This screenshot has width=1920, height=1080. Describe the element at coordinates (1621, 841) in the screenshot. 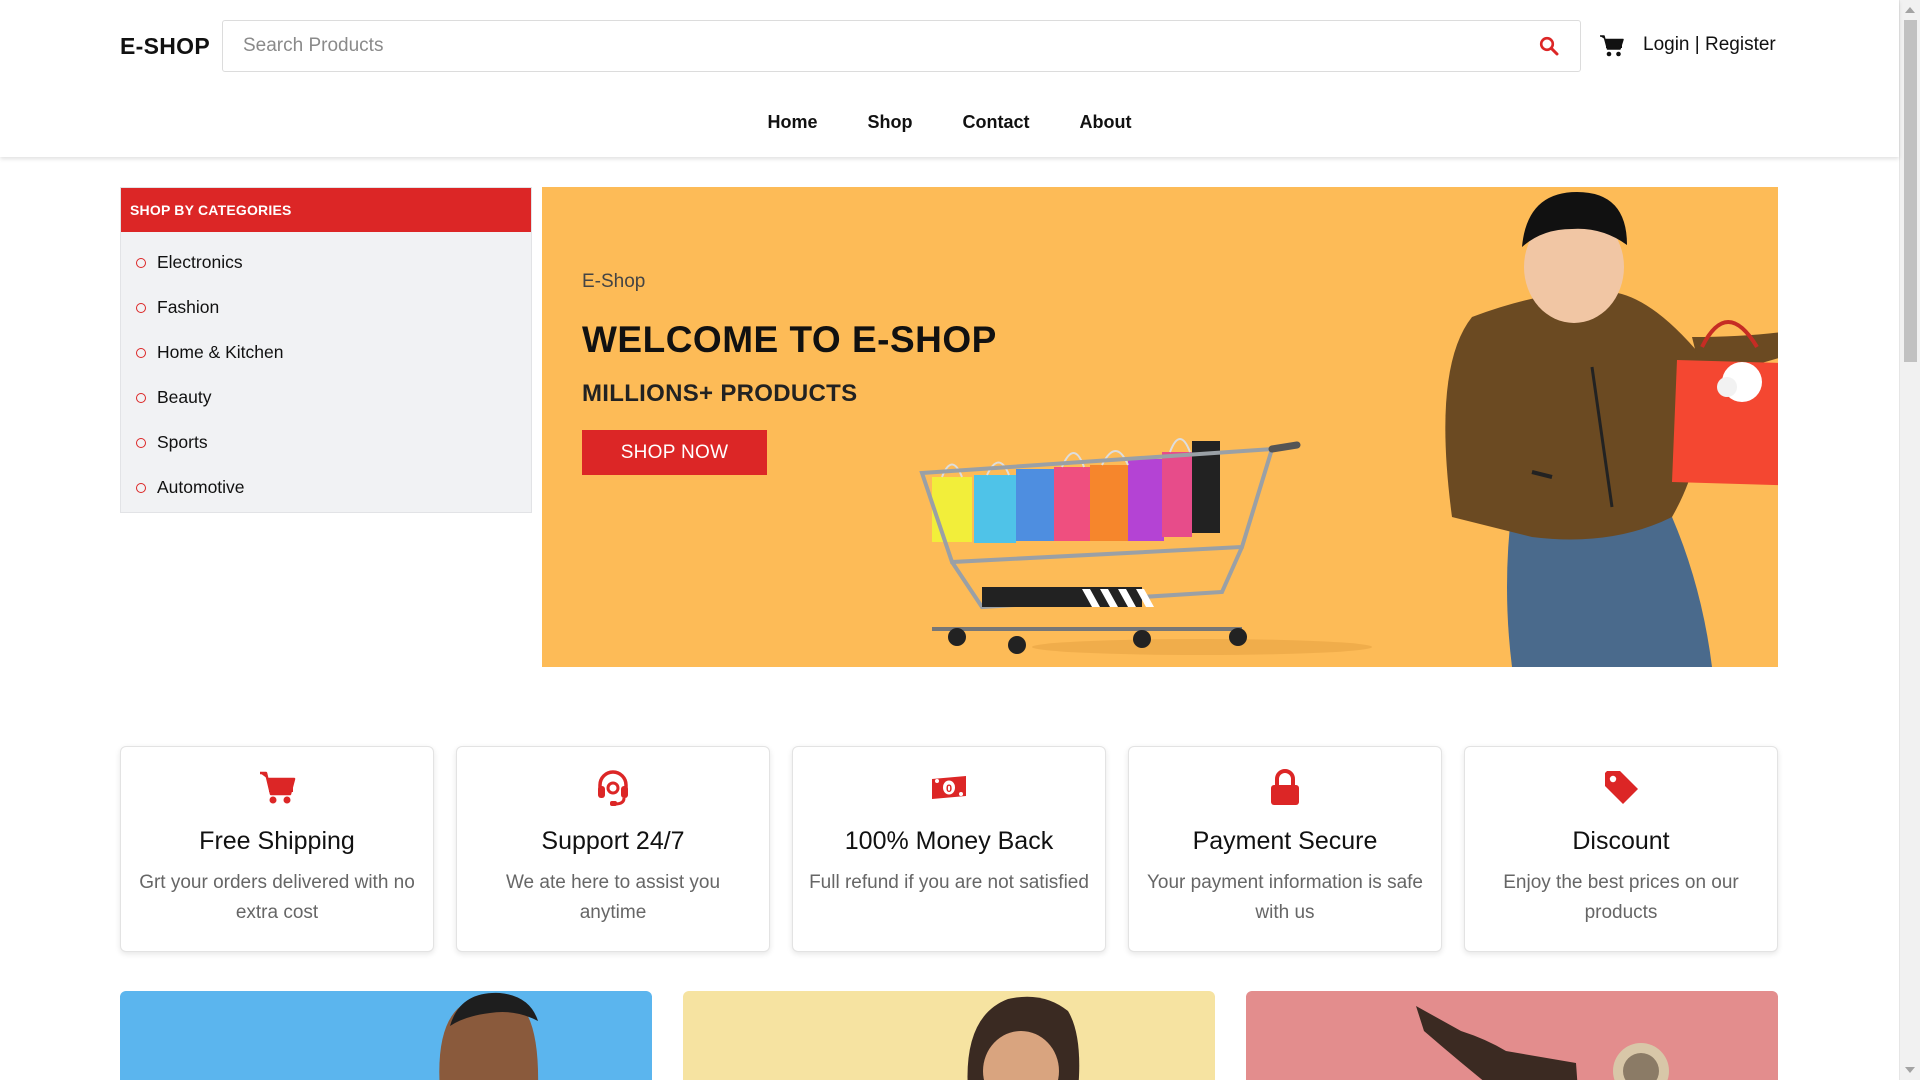

I see `feature-title: Discount` at that location.